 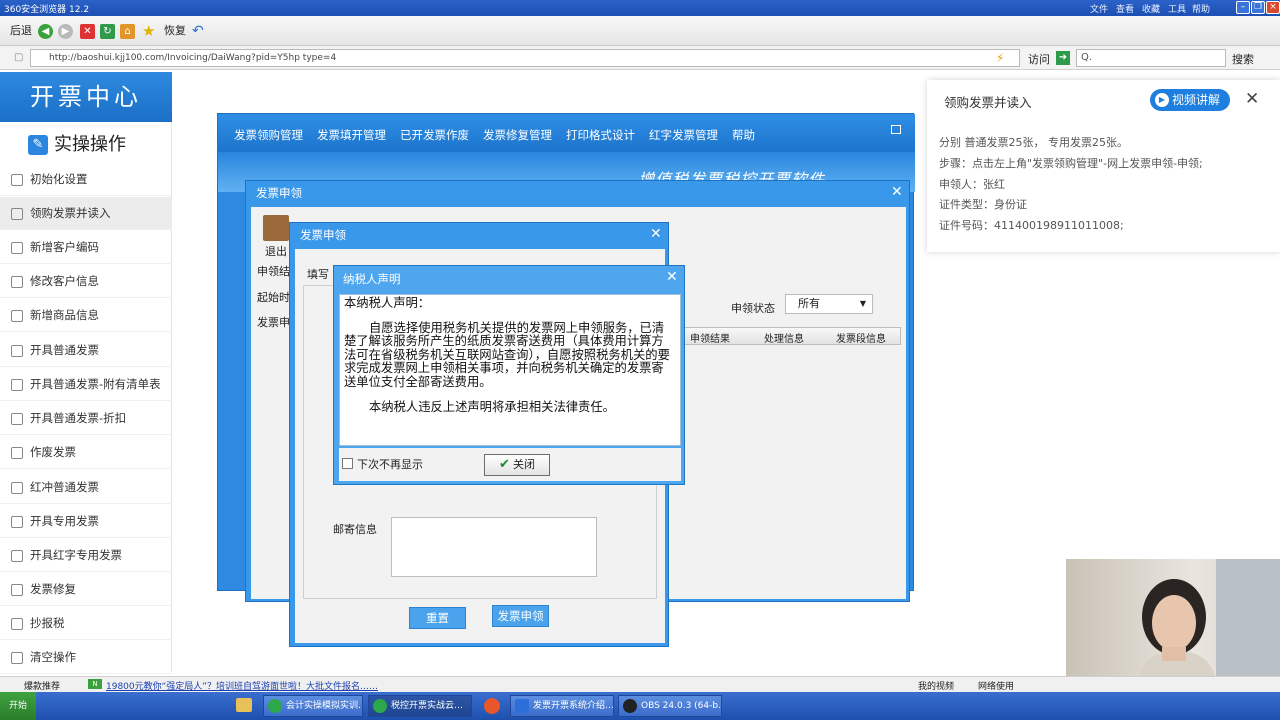 I want to click on statusbar-recommend: 爆款推荐, so click(x=42, y=685).